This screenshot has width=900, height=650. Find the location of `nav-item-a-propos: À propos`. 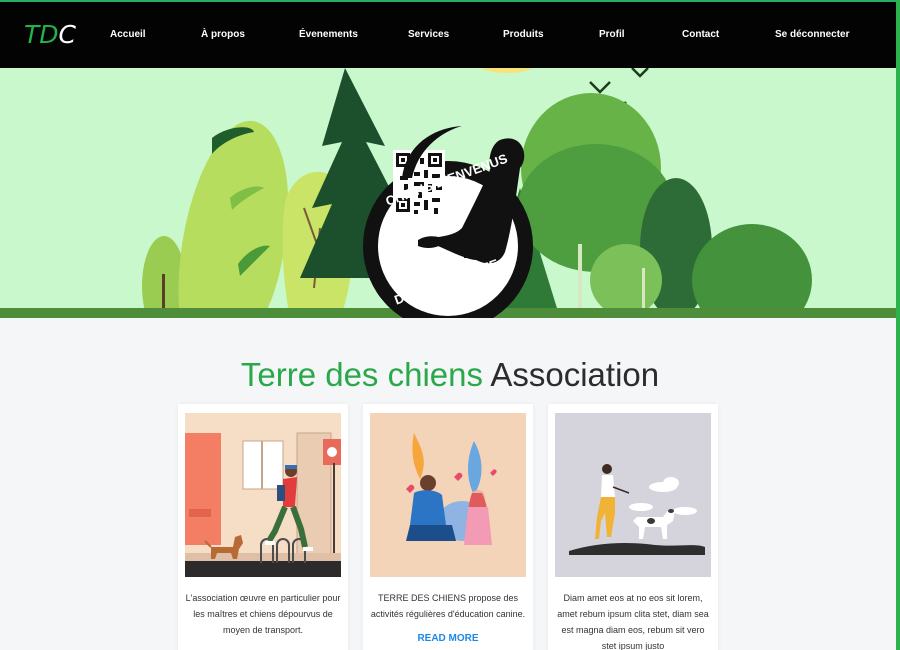

nav-item-a-propos: À propos is located at coordinates (223, 34).